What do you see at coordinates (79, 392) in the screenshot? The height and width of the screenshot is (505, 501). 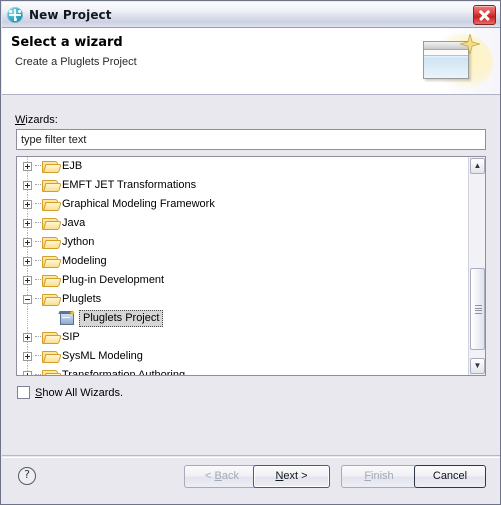 I see `show-all-wizards-label: Show All Wizards.` at bounding box center [79, 392].